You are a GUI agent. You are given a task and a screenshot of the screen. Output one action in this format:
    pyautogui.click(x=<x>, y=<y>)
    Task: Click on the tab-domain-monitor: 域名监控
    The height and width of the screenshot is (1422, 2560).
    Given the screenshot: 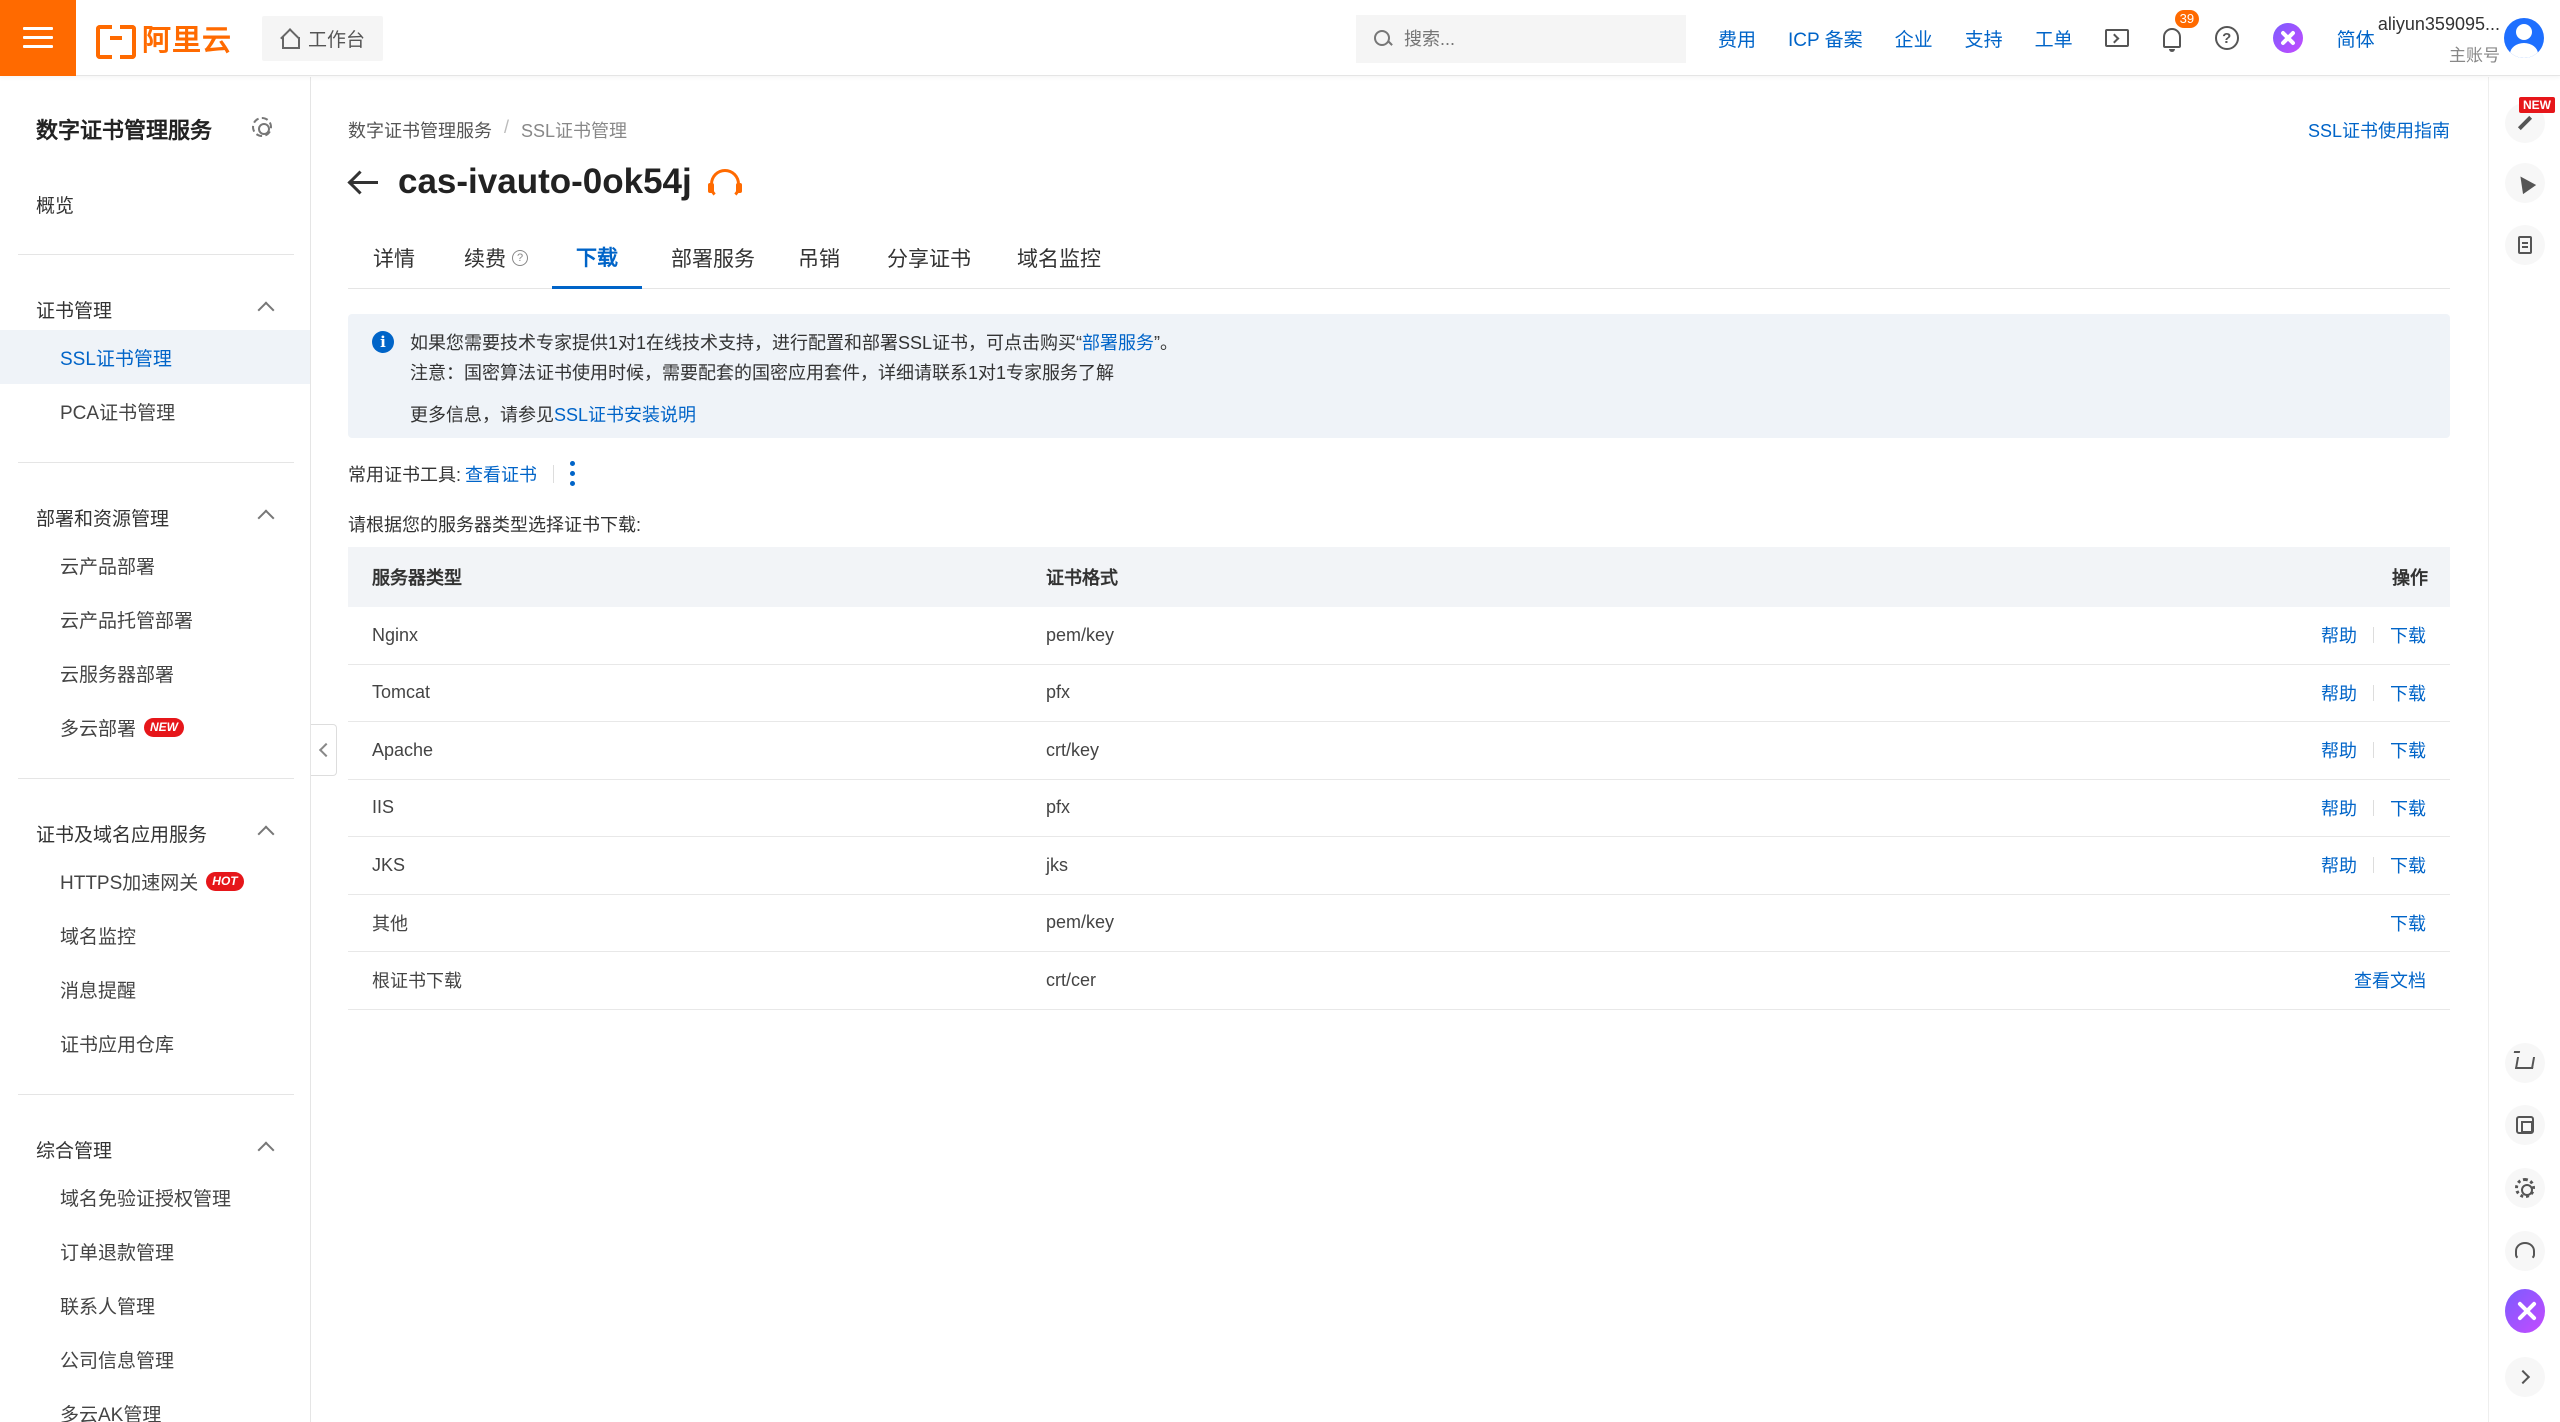 What is the action you would take?
    pyautogui.click(x=1059, y=258)
    